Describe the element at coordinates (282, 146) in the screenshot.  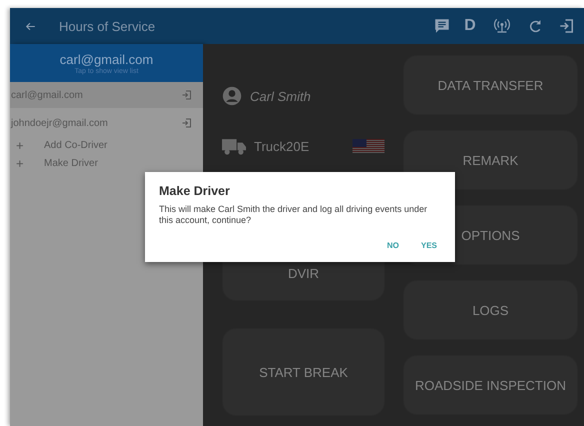
I see `vehicle-name: Truck20E` at that location.